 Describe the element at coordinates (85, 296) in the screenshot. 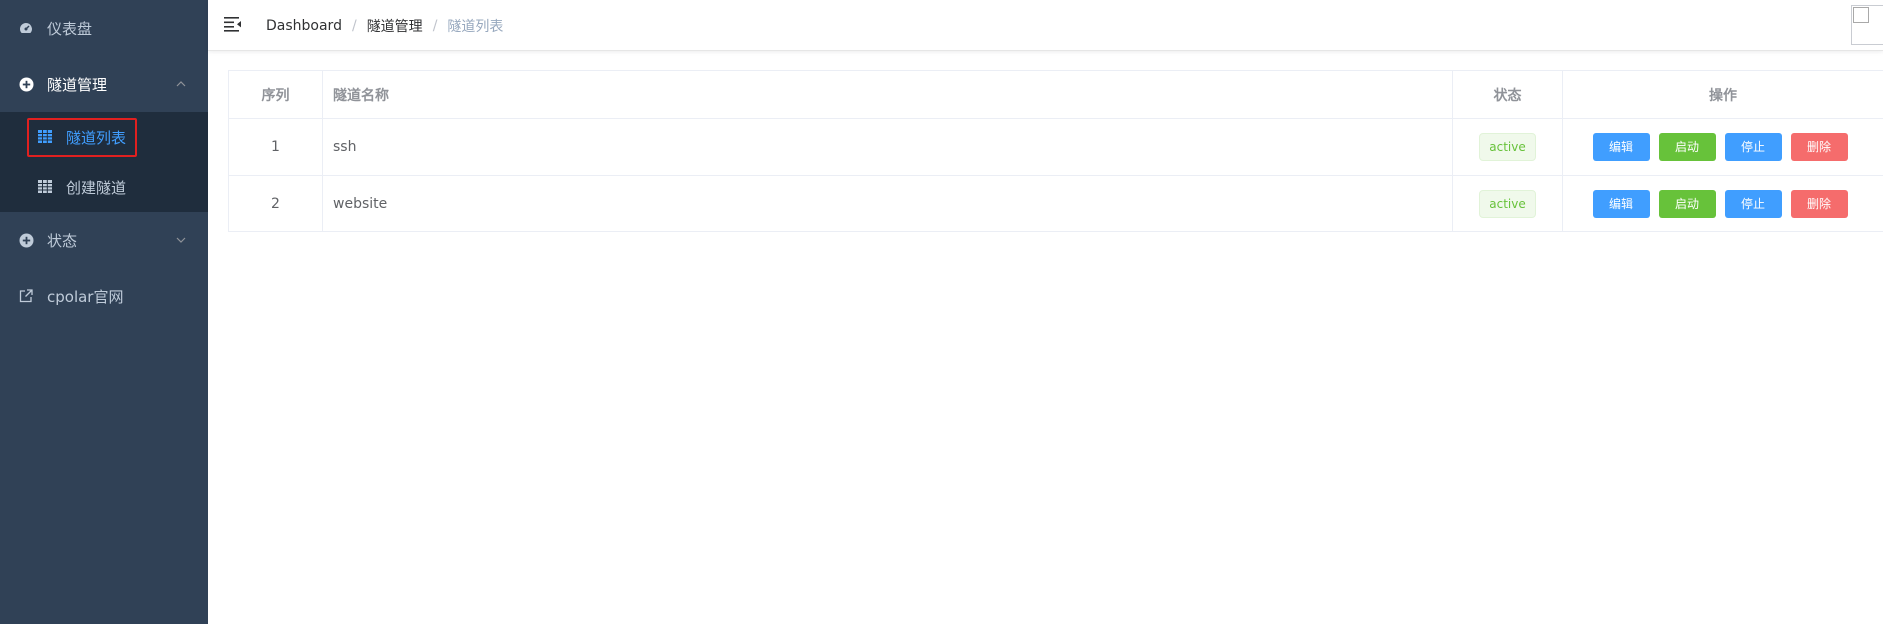

I see `sidebar-item-label: cpolar官网` at that location.